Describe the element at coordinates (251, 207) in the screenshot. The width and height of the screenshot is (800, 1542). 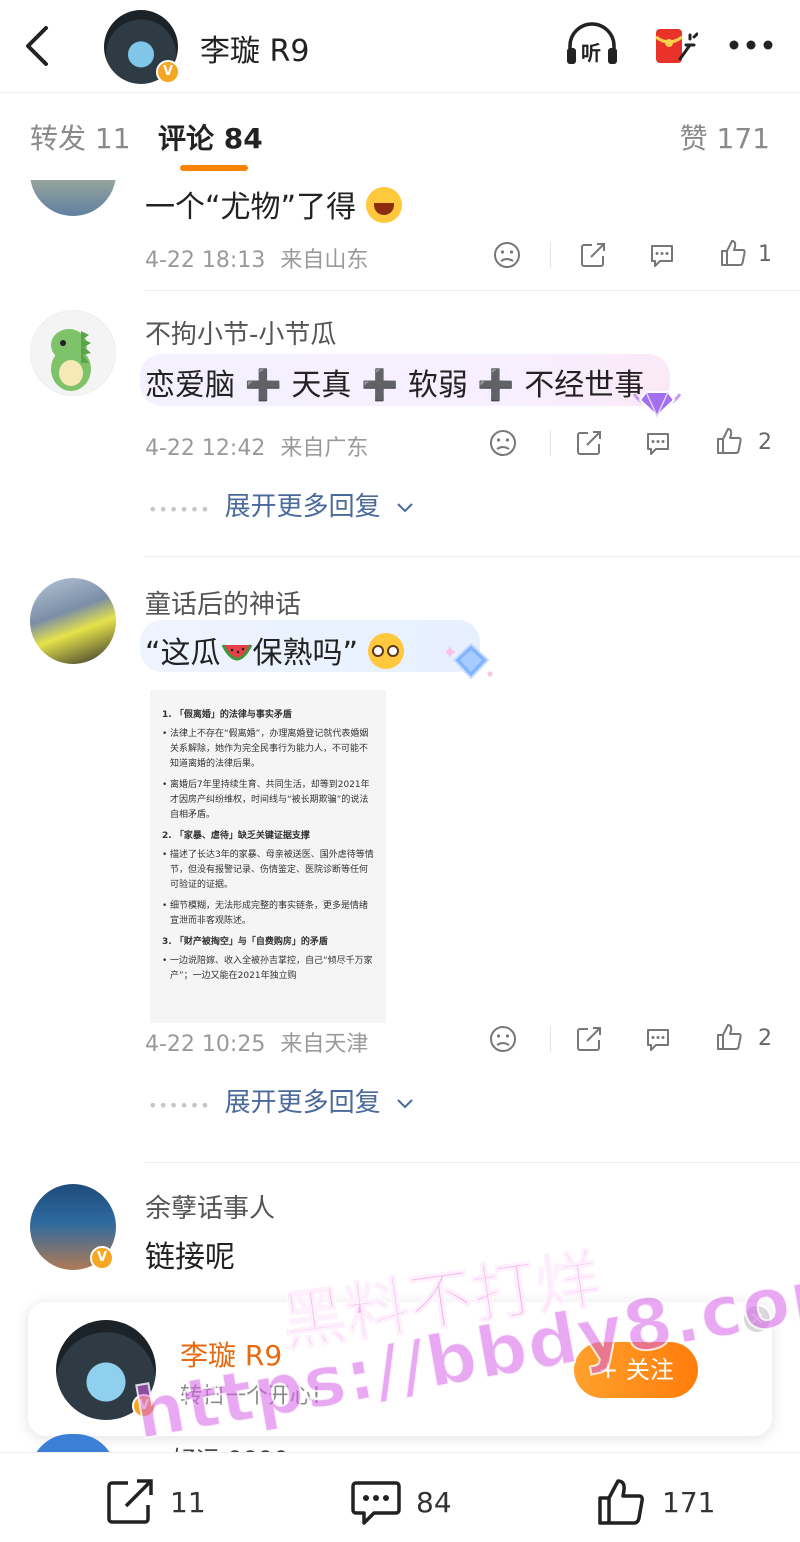
I see `comment-text-content: 一个“尤物”了得` at that location.